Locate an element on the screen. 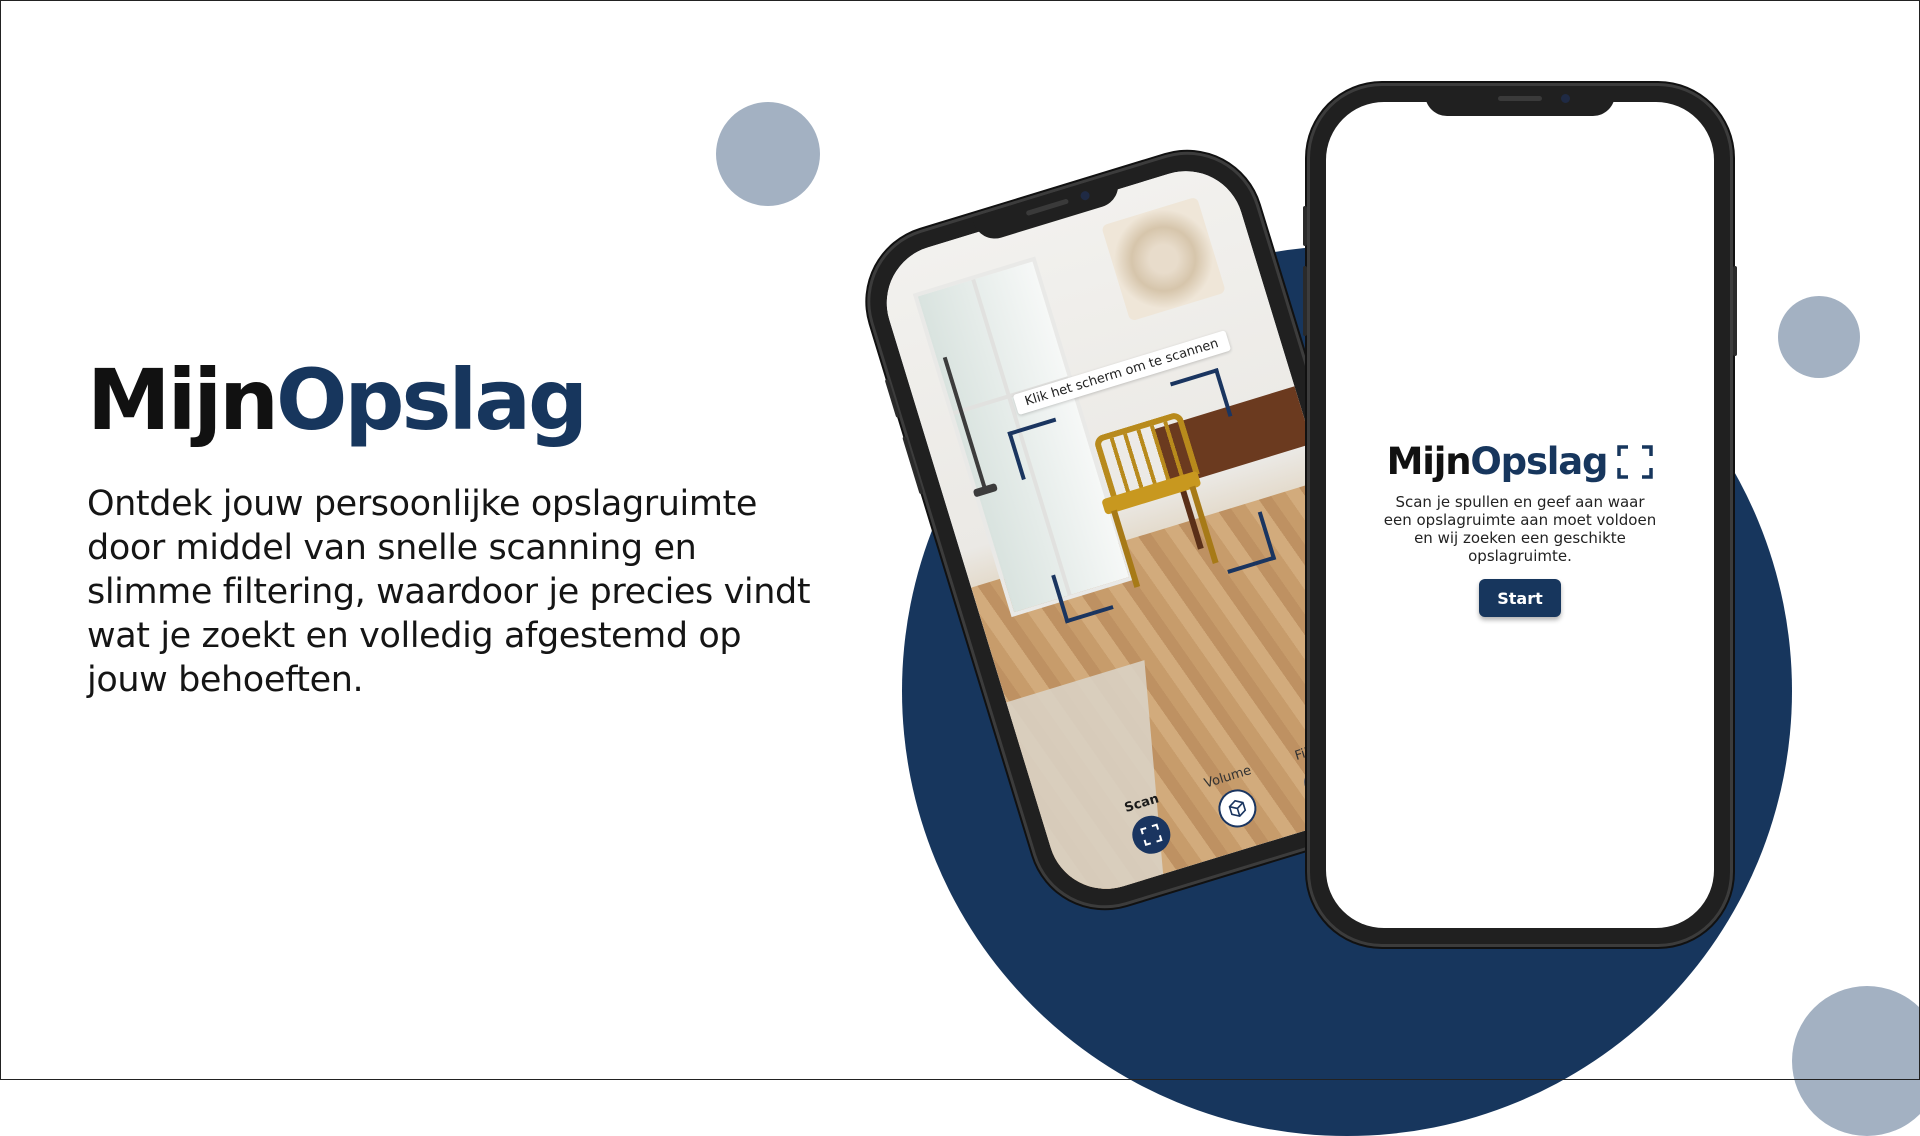 The height and width of the screenshot is (1136, 1920). wall-art is located at coordinates (1163, 259).